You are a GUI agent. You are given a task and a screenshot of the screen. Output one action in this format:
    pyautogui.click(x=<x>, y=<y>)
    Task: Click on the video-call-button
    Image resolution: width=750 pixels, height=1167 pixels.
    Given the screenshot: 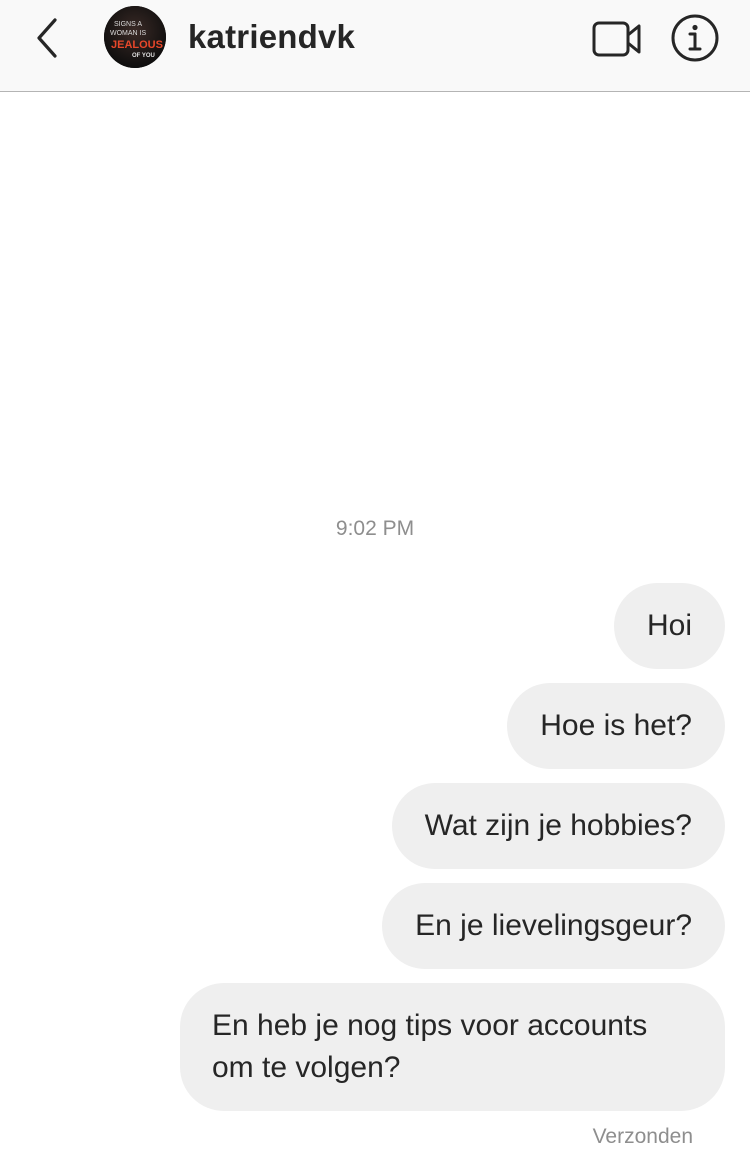 What is the action you would take?
    pyautogui.click(x=618, y=39)
    